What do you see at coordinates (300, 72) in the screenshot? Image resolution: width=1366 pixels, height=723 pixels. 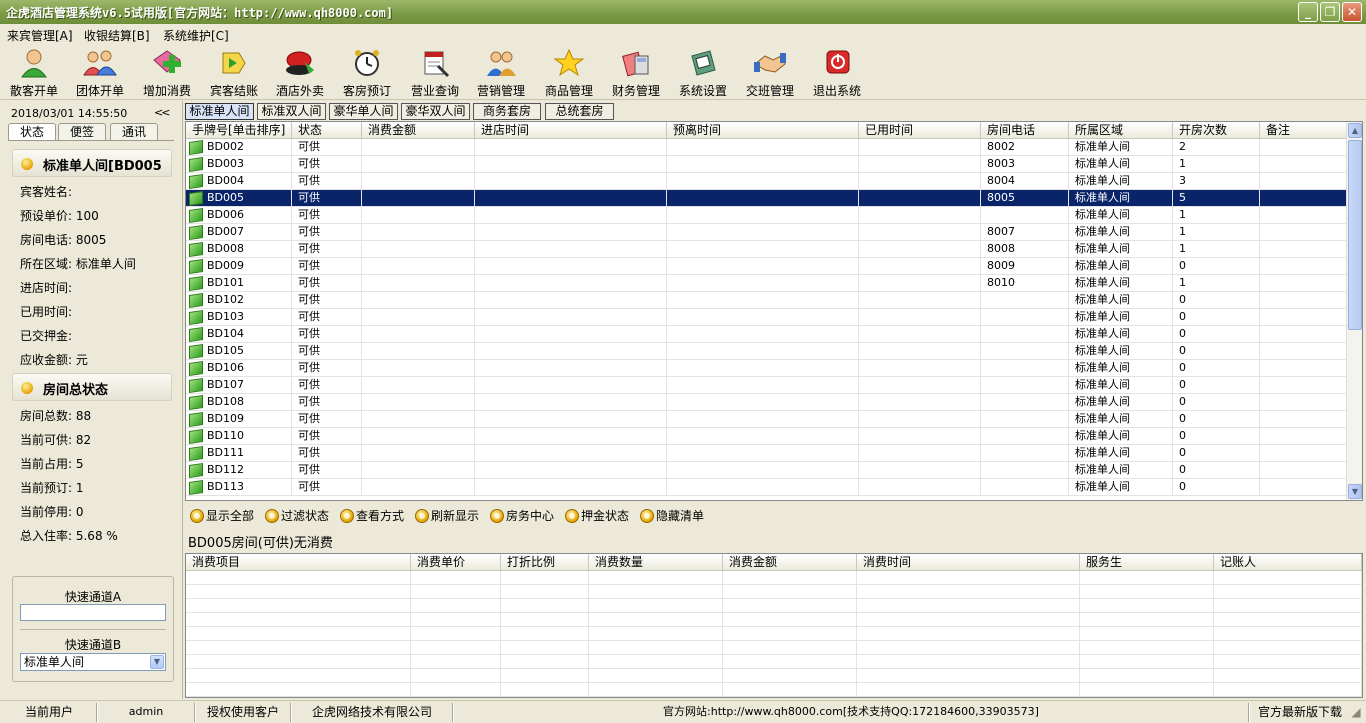 I see `toolbar-takeaway-button: 酒店外卖` at bounding box center [300, 72].